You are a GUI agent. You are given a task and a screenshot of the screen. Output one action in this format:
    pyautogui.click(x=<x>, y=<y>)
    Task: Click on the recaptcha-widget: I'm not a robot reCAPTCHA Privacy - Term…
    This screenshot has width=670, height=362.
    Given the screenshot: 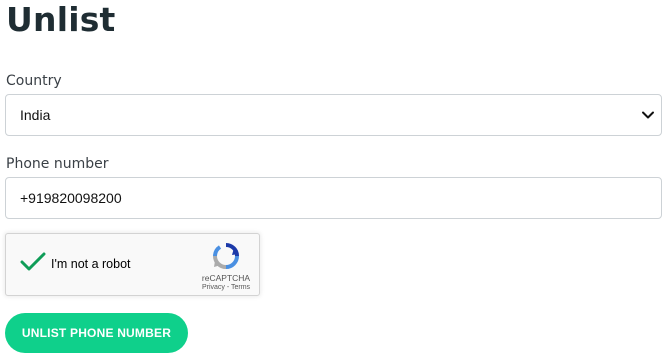 What is the action you would take?
    pyautogui.click(x=132, y=264)
    